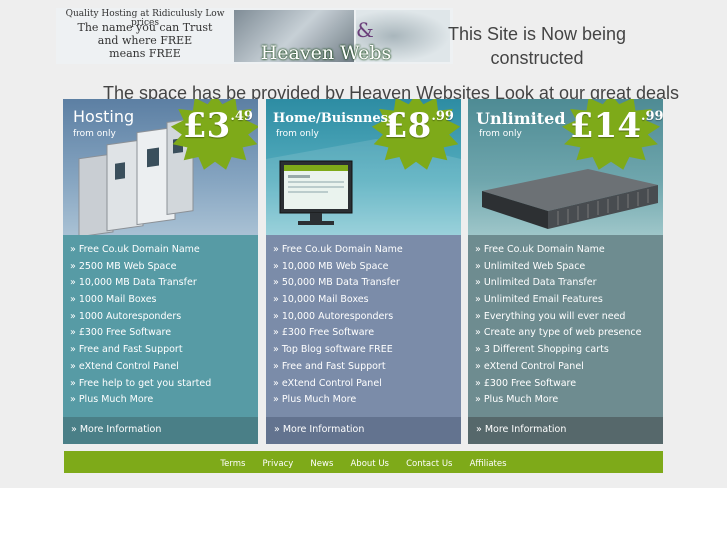  I want to click on plan-hero: £3.49 Hosting from only, so click(160, 167).